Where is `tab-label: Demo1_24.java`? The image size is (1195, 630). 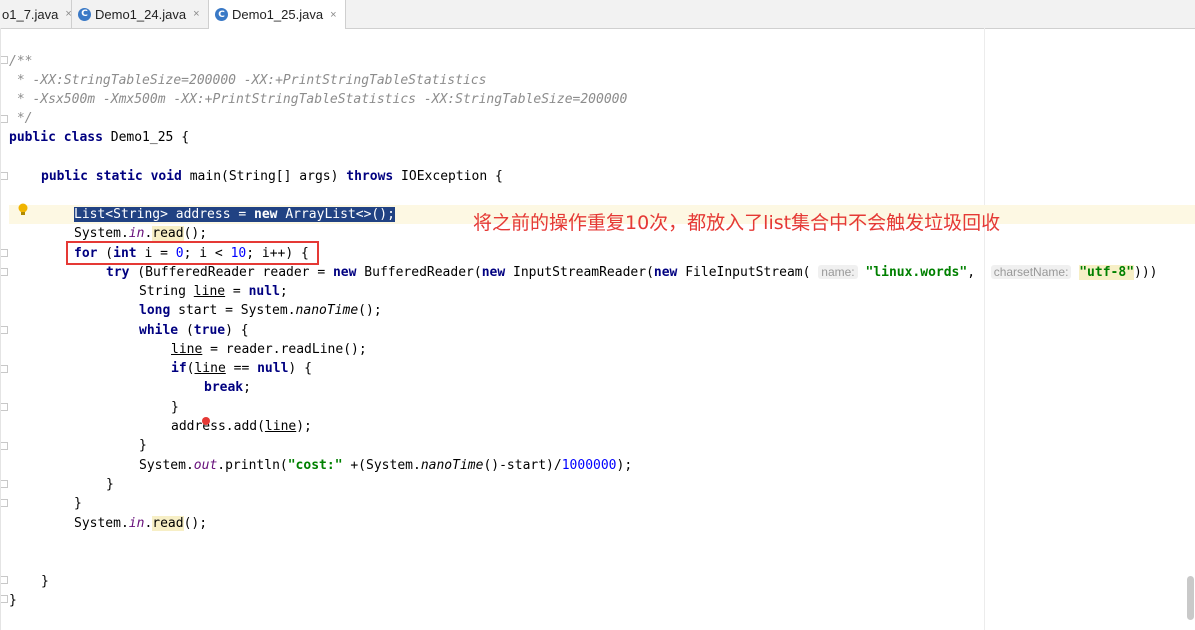 tab-label: Demo1_24.java is located at coordinates (141, 14).